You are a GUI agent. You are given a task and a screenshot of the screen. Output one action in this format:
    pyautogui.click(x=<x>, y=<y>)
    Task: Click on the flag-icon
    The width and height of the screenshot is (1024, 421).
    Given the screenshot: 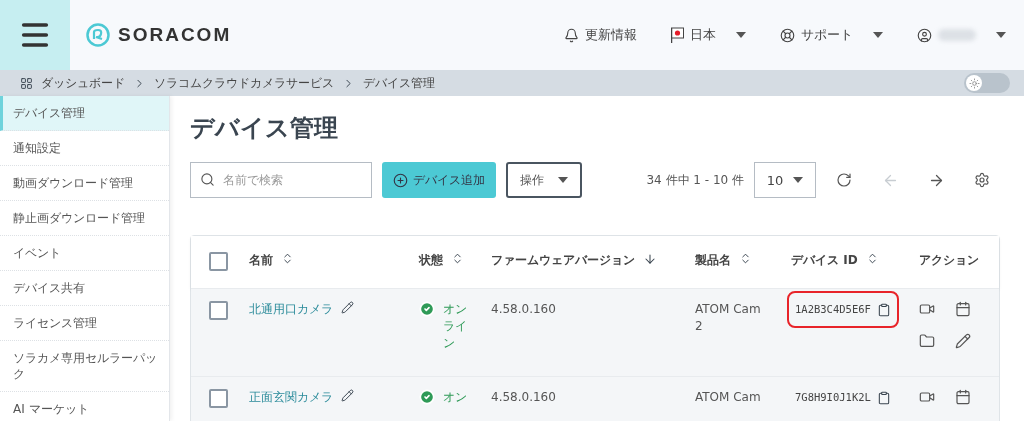 What is the action you would take?
    pyautogui.click(x=677, y=35)
    